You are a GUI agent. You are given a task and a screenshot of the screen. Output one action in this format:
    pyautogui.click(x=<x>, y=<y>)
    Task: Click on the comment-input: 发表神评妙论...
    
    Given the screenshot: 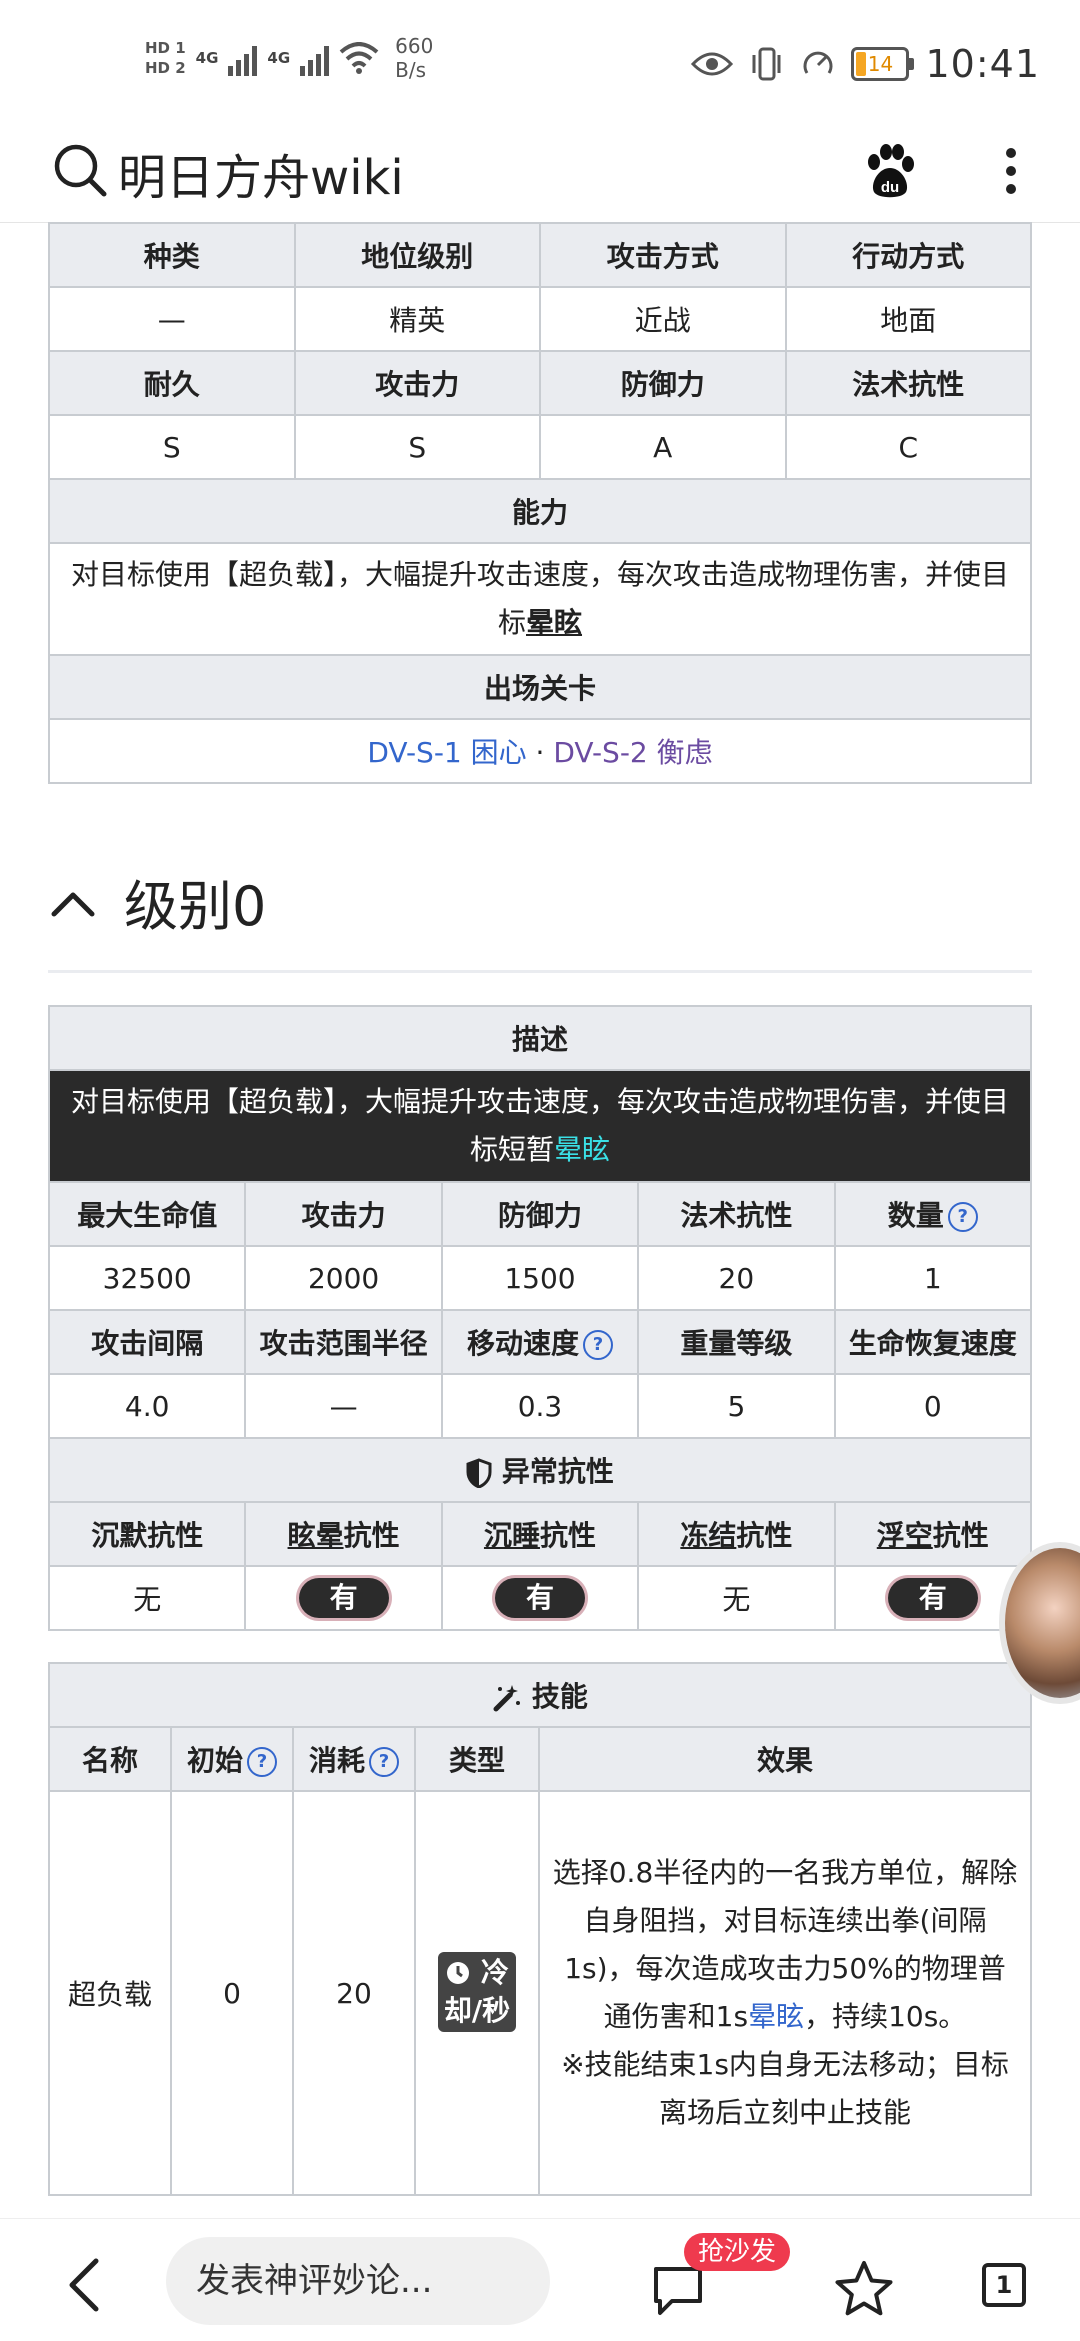 What is the action you would take?
    pyautogui.click(x=358, y=2281)
    